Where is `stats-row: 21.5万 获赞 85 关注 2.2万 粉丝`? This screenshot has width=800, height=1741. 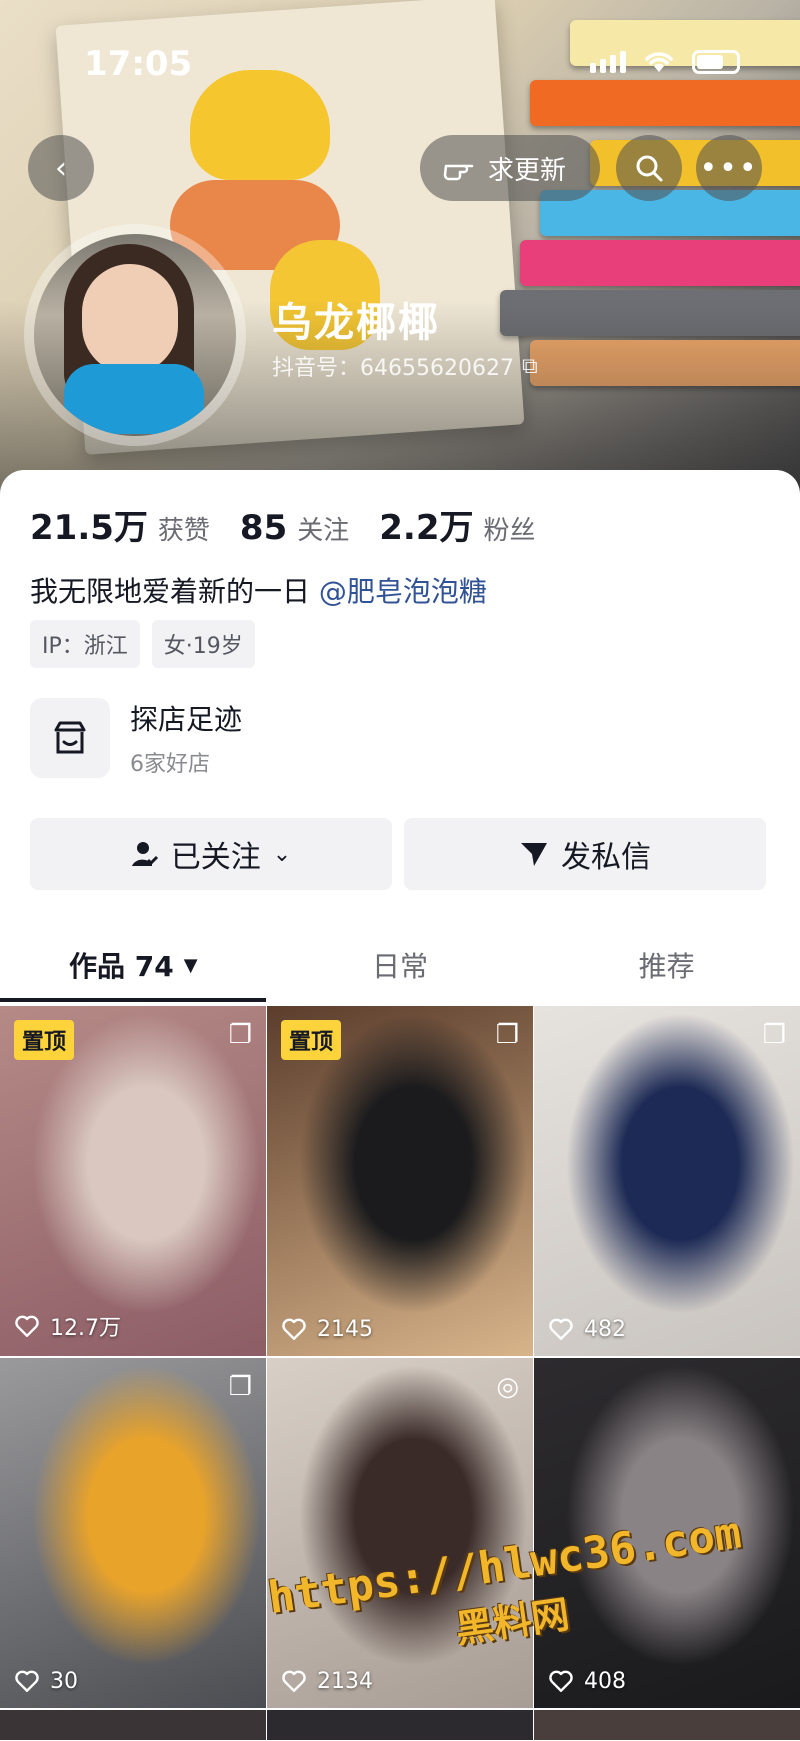
stats-row: 21.5万 获赞 85 关注 2.2万 粉丝 is located at coordinates (283, 524).